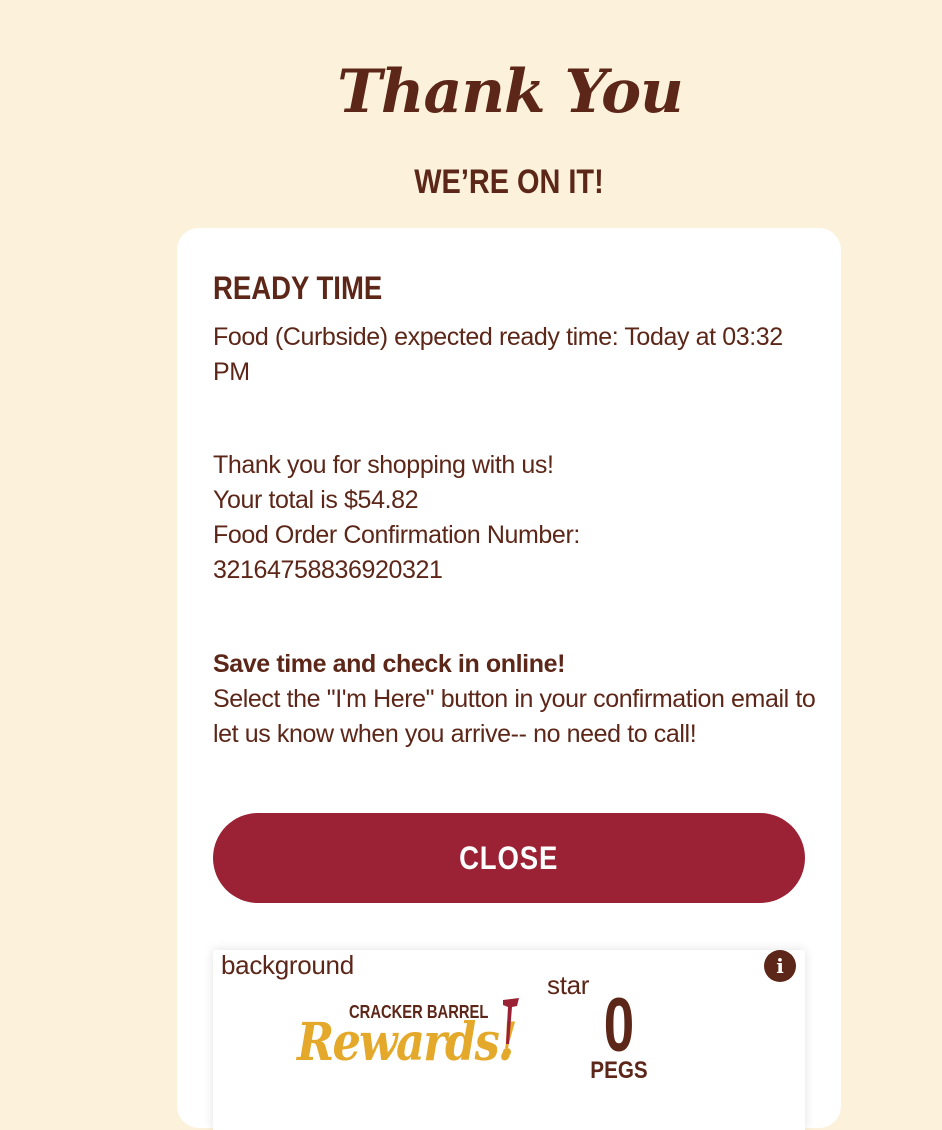 Image resolution: width=942 pixels, height=1130 pixels. I want to click on checkin-heading: Save time and check in online!, so click(389, 664).